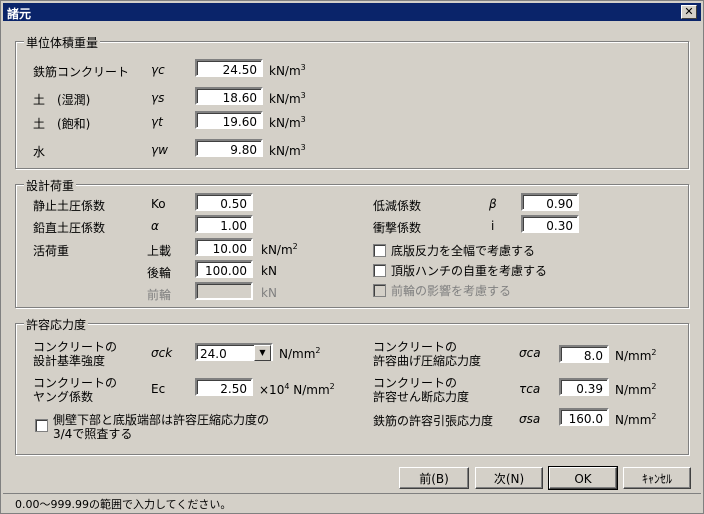 The image size is (704, 514). Describe the element at coordinates (584, 387) in the screenshot. I see `shear-stress-input: 0.39` at that location.